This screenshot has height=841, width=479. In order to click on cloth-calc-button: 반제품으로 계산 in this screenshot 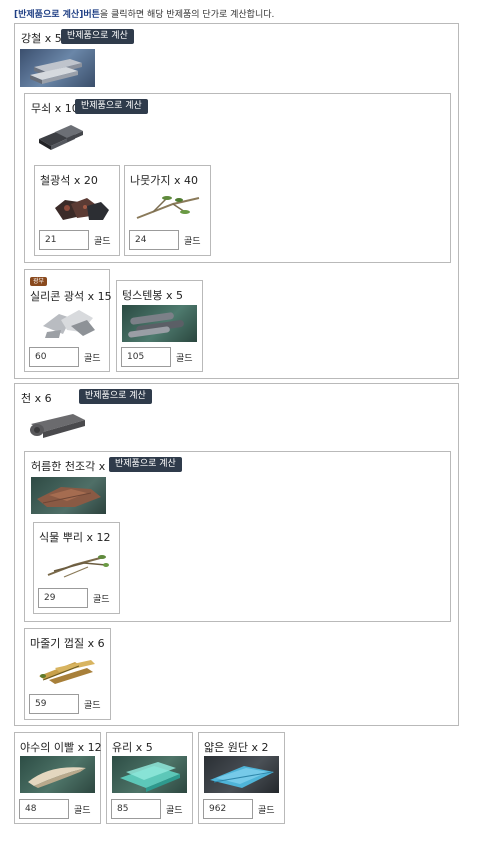, I will do `click(115, 396)`.